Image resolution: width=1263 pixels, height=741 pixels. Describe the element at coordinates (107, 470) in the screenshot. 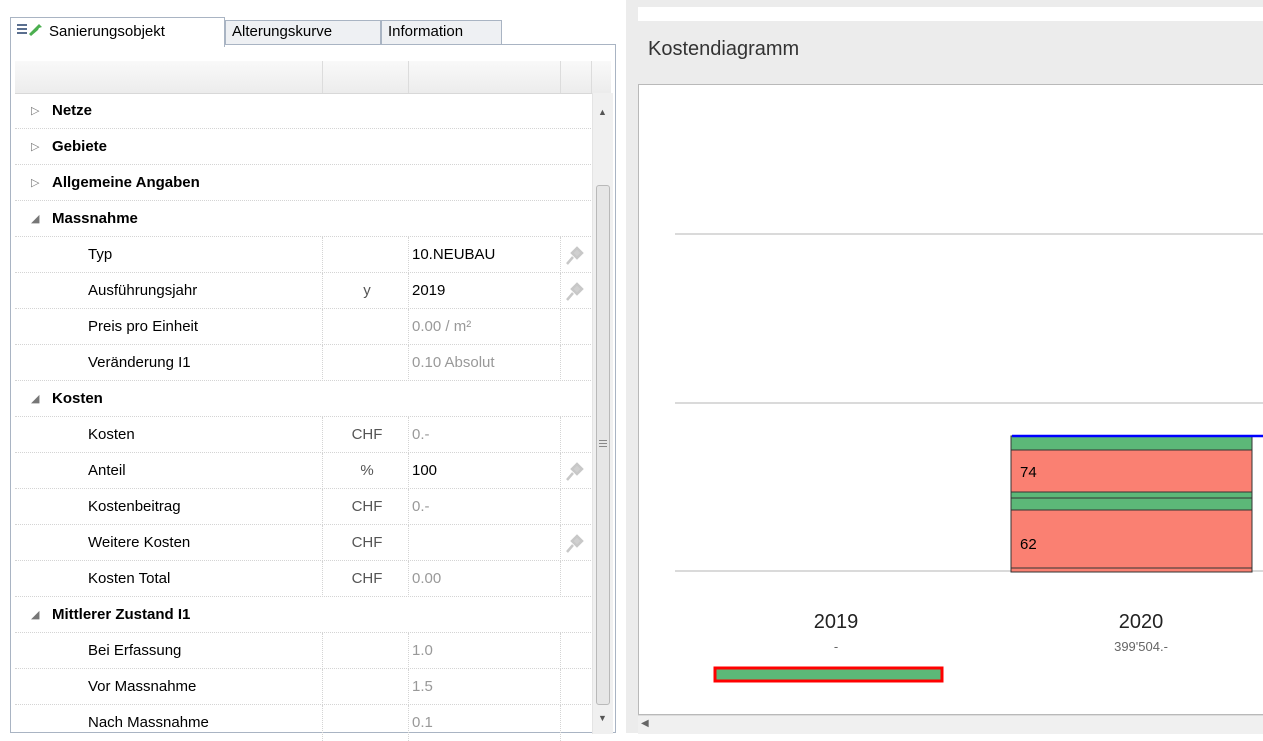

I see `property-name: Anteil` at that location.